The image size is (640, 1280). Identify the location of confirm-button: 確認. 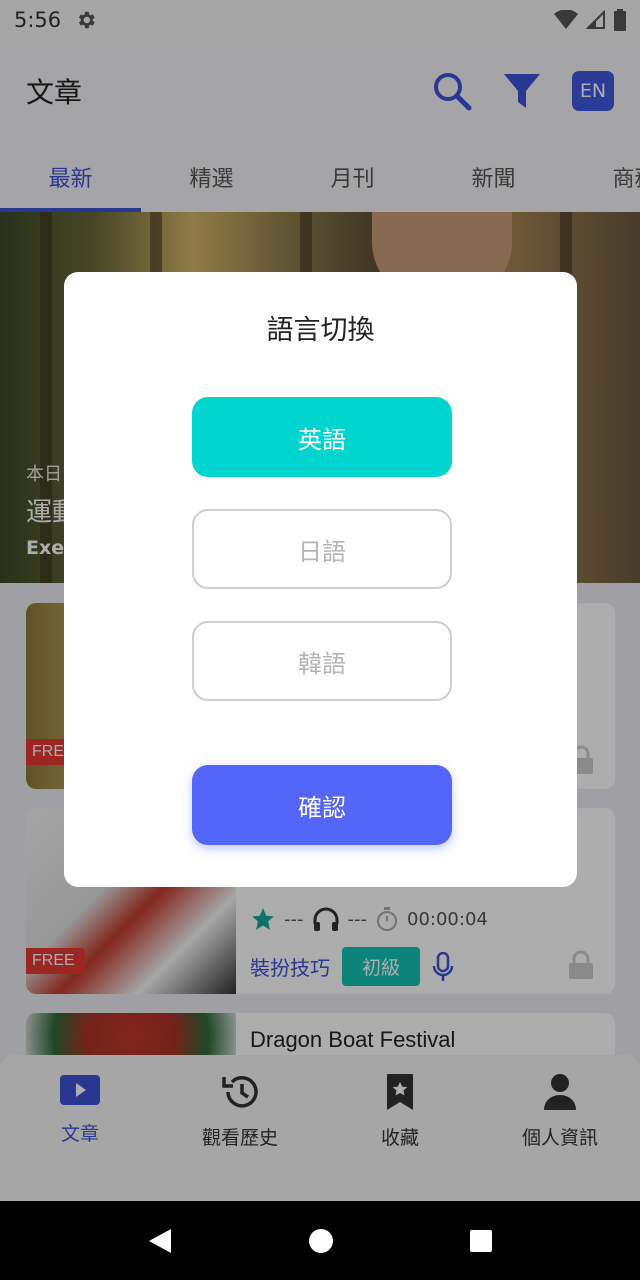
(322, 805).